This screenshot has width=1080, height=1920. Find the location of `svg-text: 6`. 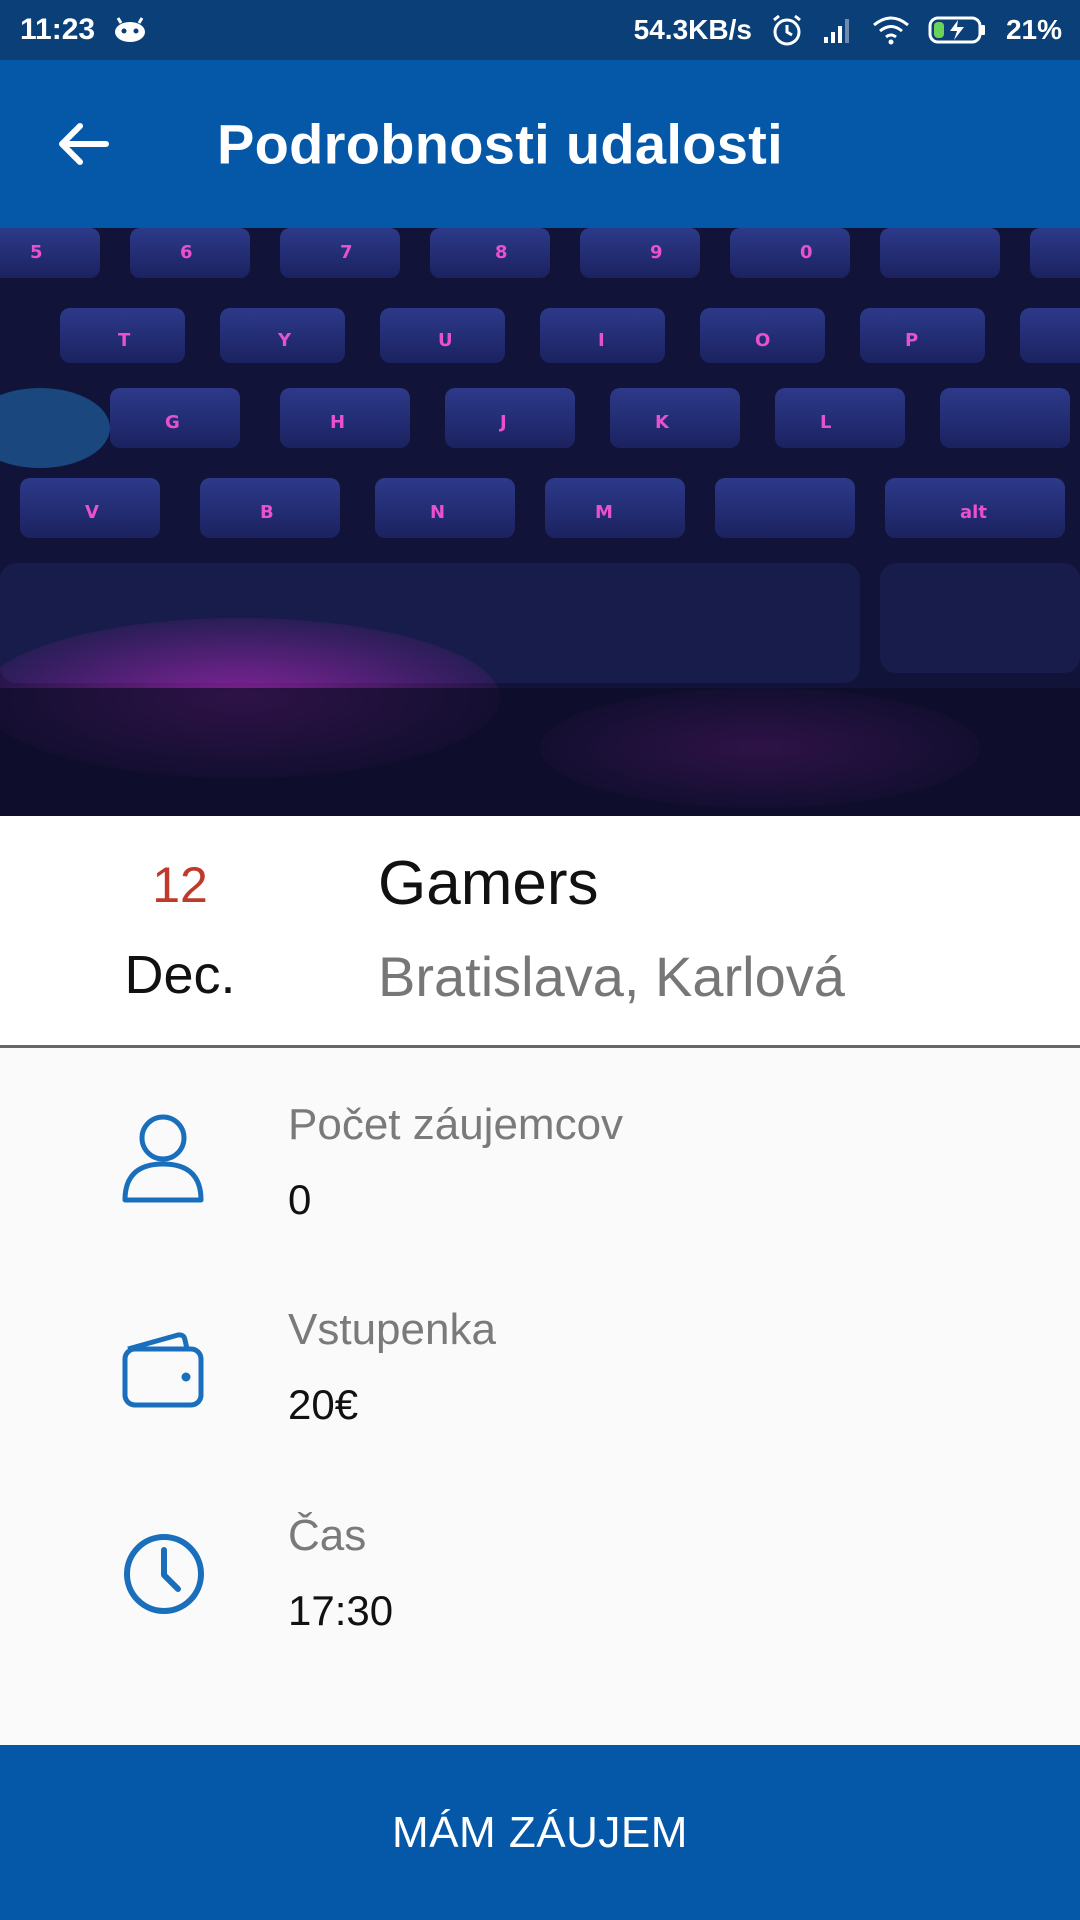

svg-text: 6 is located at coordinates (186, 252).